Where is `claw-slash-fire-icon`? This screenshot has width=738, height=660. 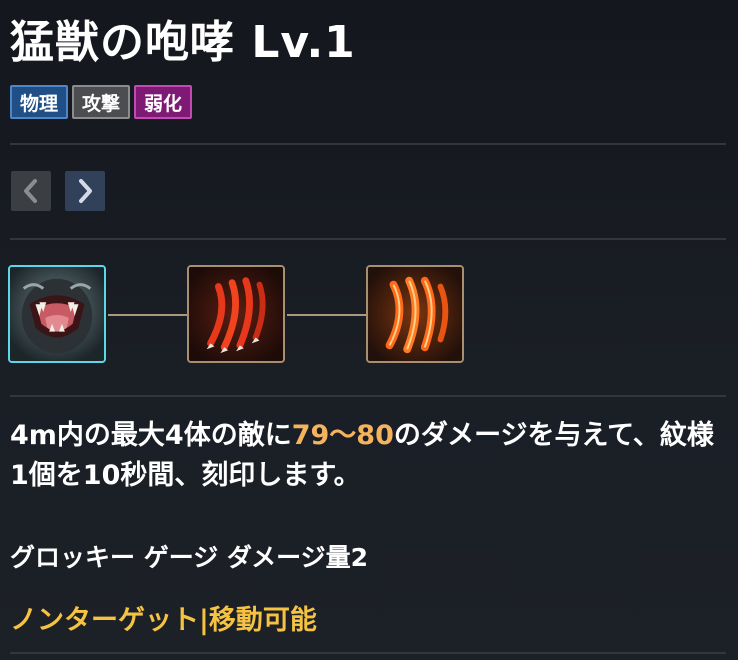
claw-slash-fire-icon is located at coordinates (415, 314).